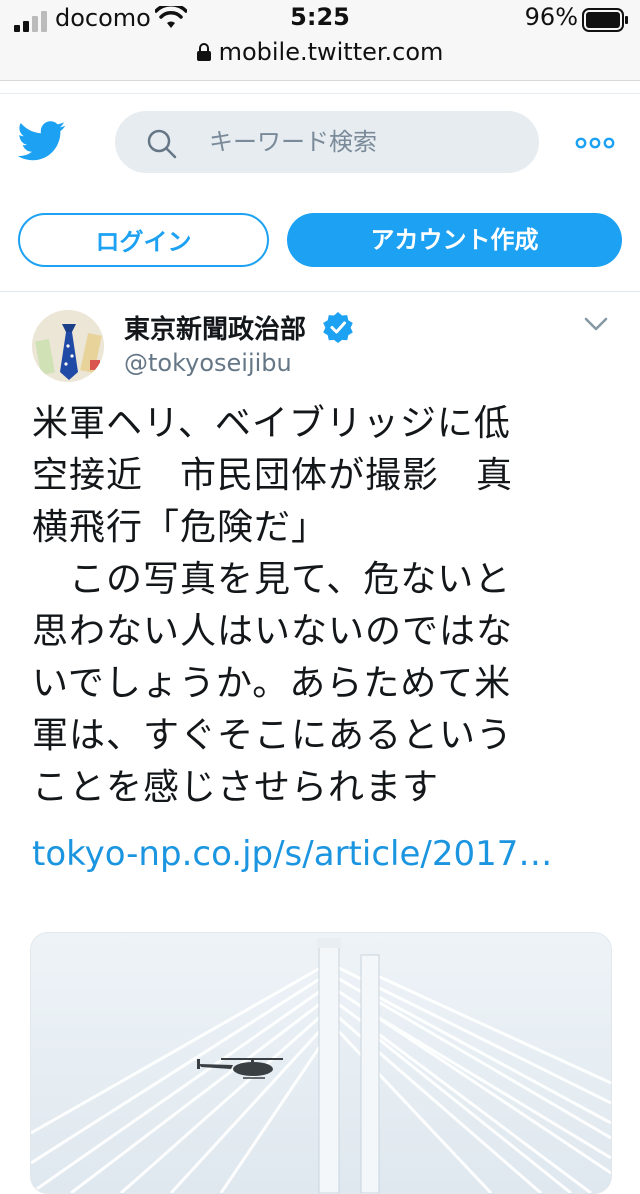 Image resolution: width=640 pixels, height=1194 pixels. Describe the element at coordinates (364, 142) in the screenshot. I see `search-input` at that location.